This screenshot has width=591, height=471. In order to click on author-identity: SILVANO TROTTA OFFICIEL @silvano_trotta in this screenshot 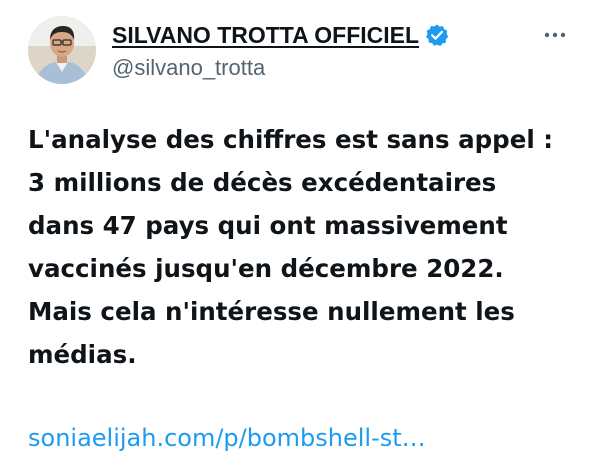, I will do `click(322, 50)`.